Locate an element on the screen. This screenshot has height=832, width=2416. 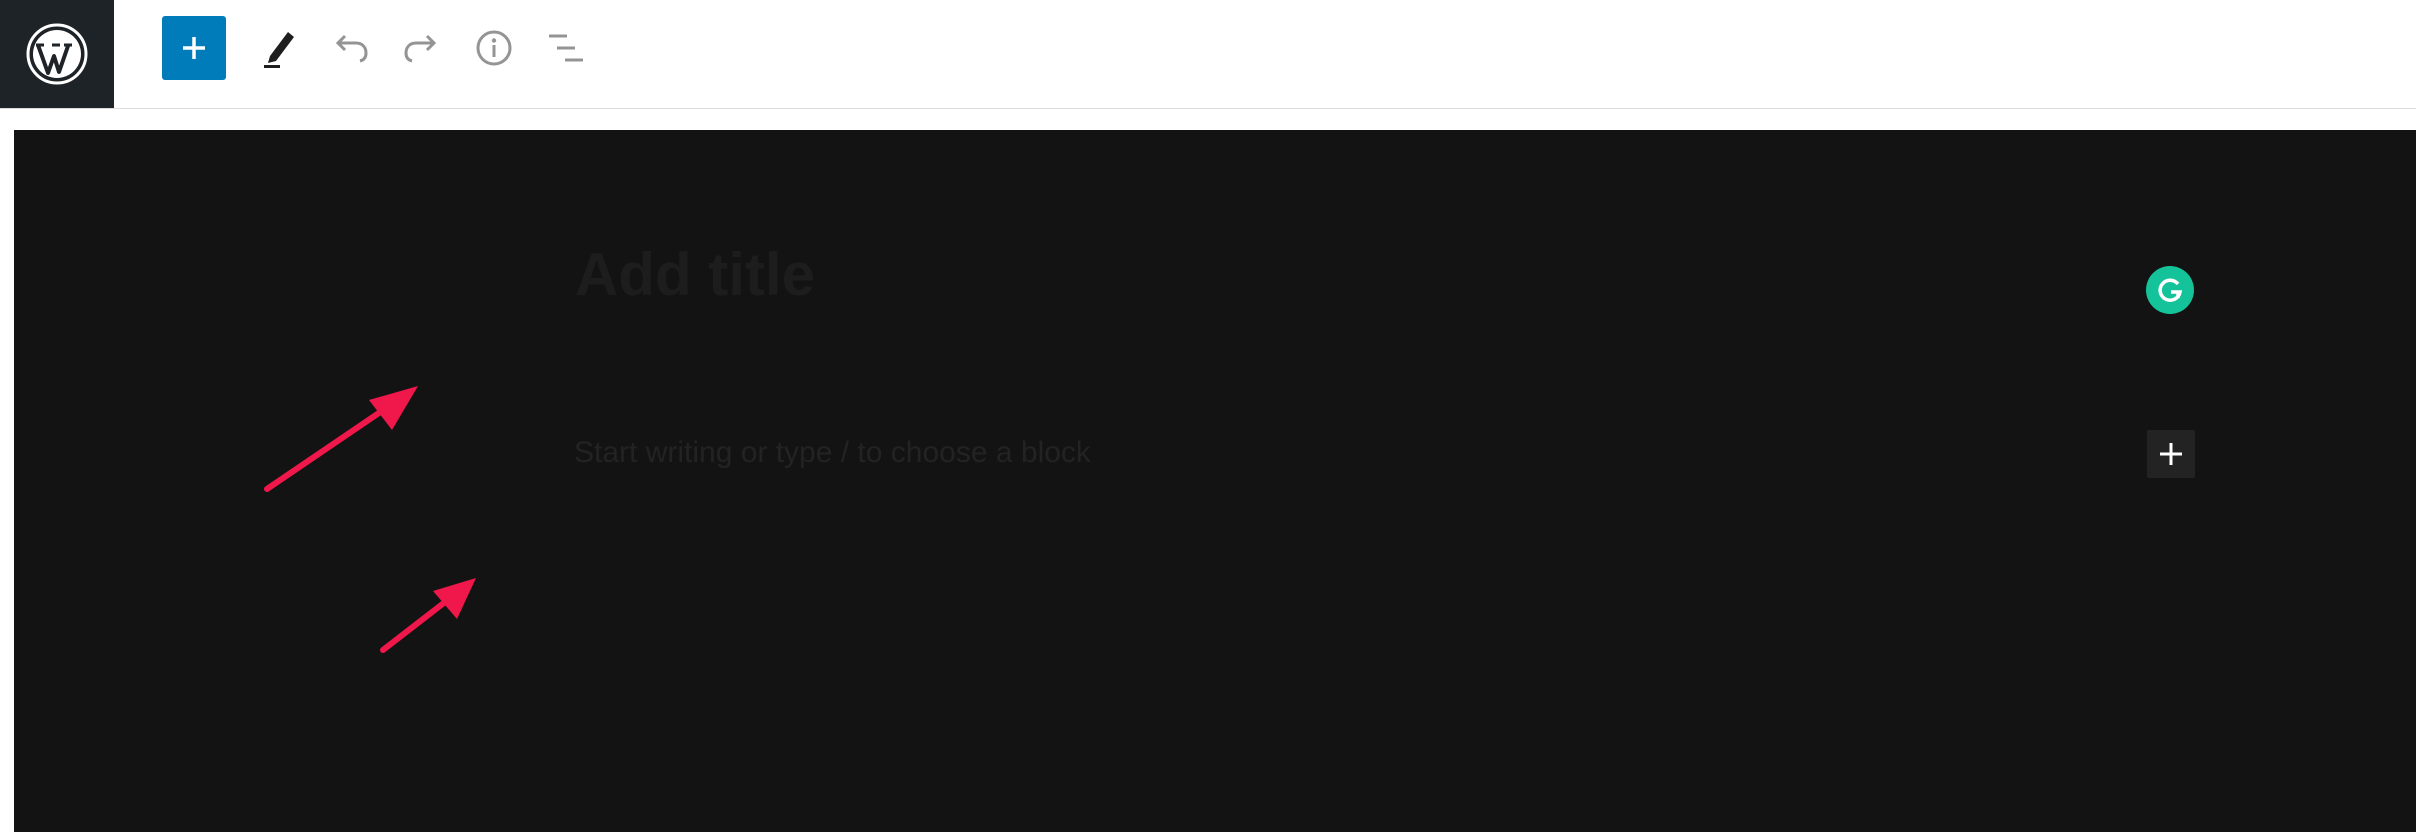
grammarly-button is located at coordinates (2170, 290).